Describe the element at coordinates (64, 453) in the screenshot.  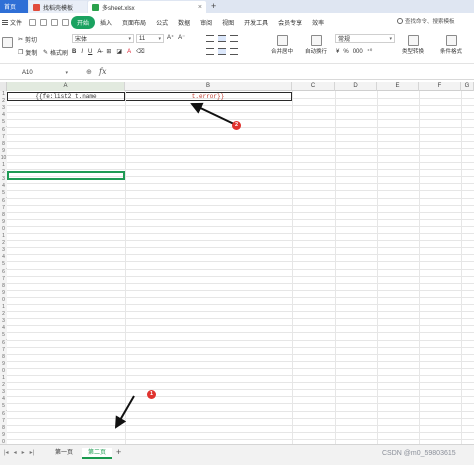
I see `sheet-tab-1: 第一页` at that location.